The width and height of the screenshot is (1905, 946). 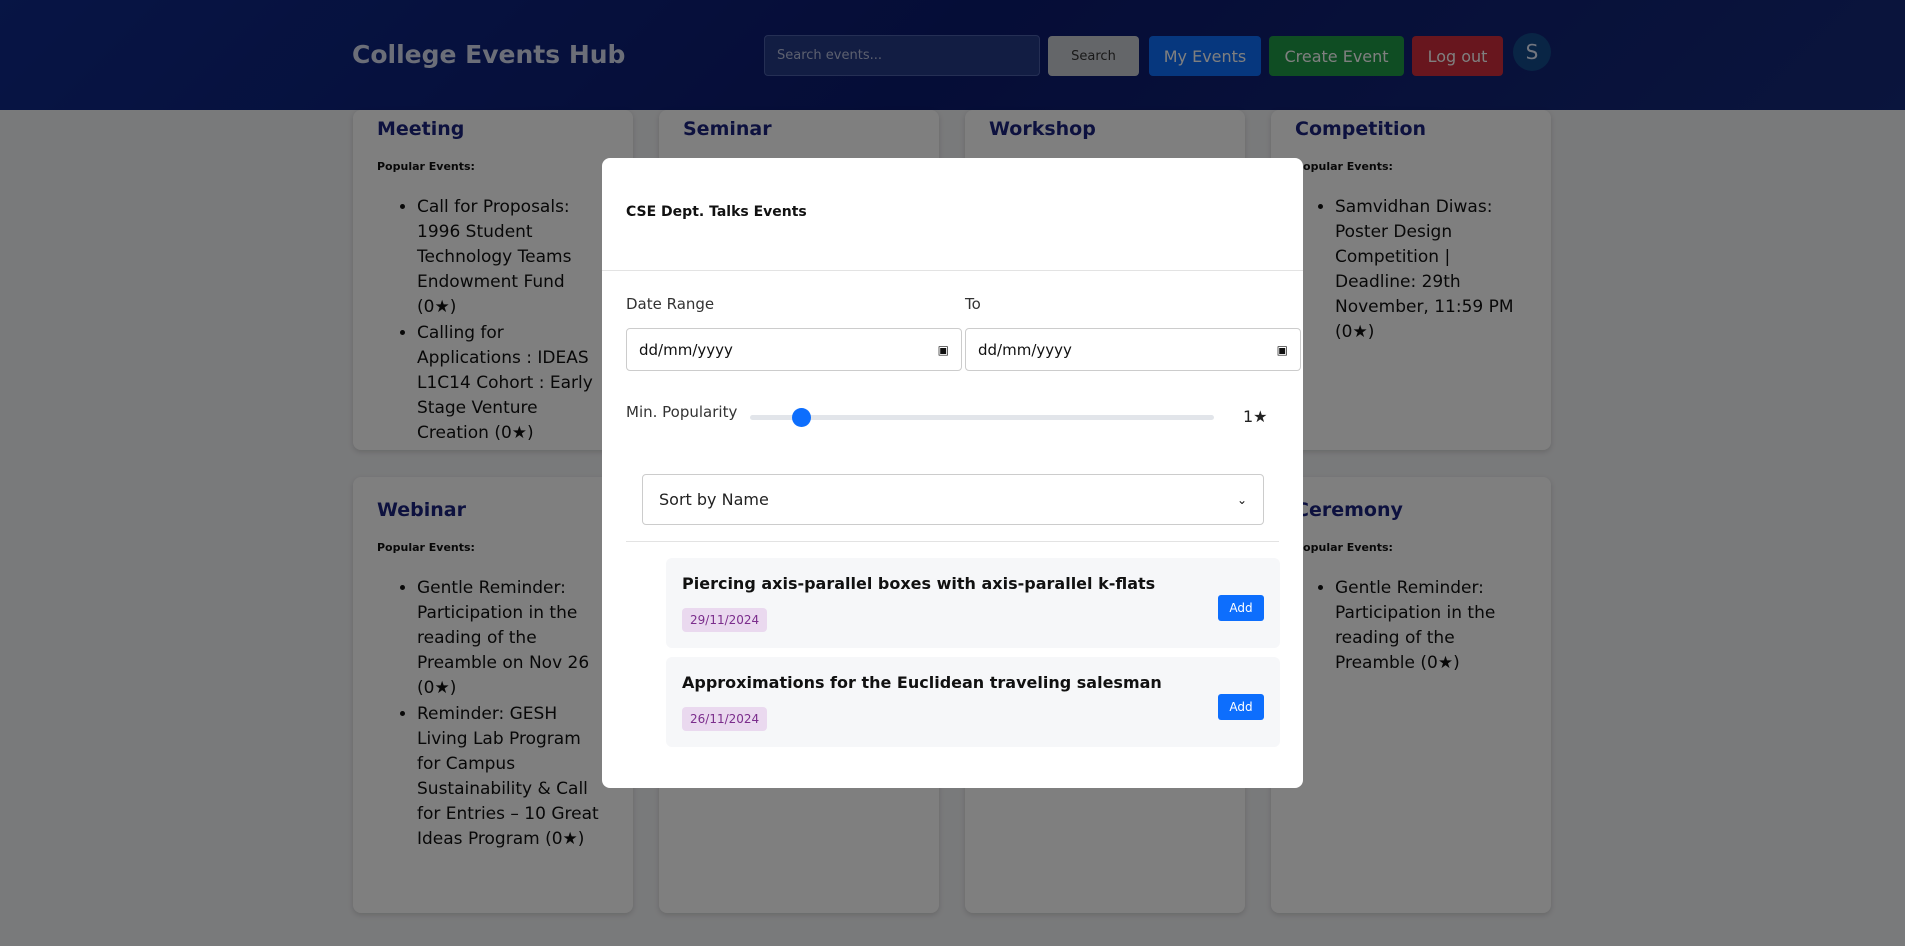 What do you see at coordinates (682, 412) in the screenshot?
I see `popularity-label: Min. Popularity` at bounding box center [682, 412].